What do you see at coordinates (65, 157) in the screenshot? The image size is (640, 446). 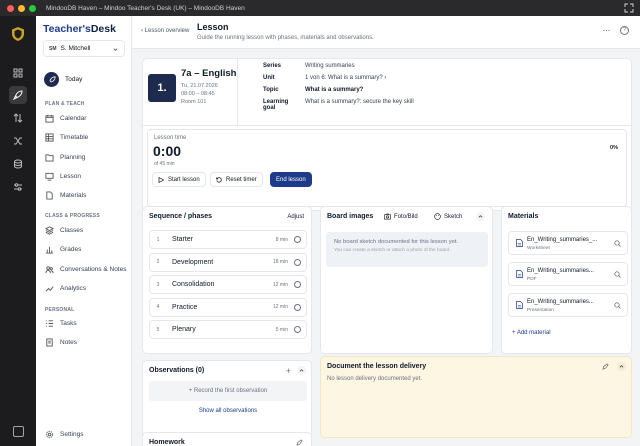 I see `sidebar-item-planning: Planning` at bounding box center [65, 157].